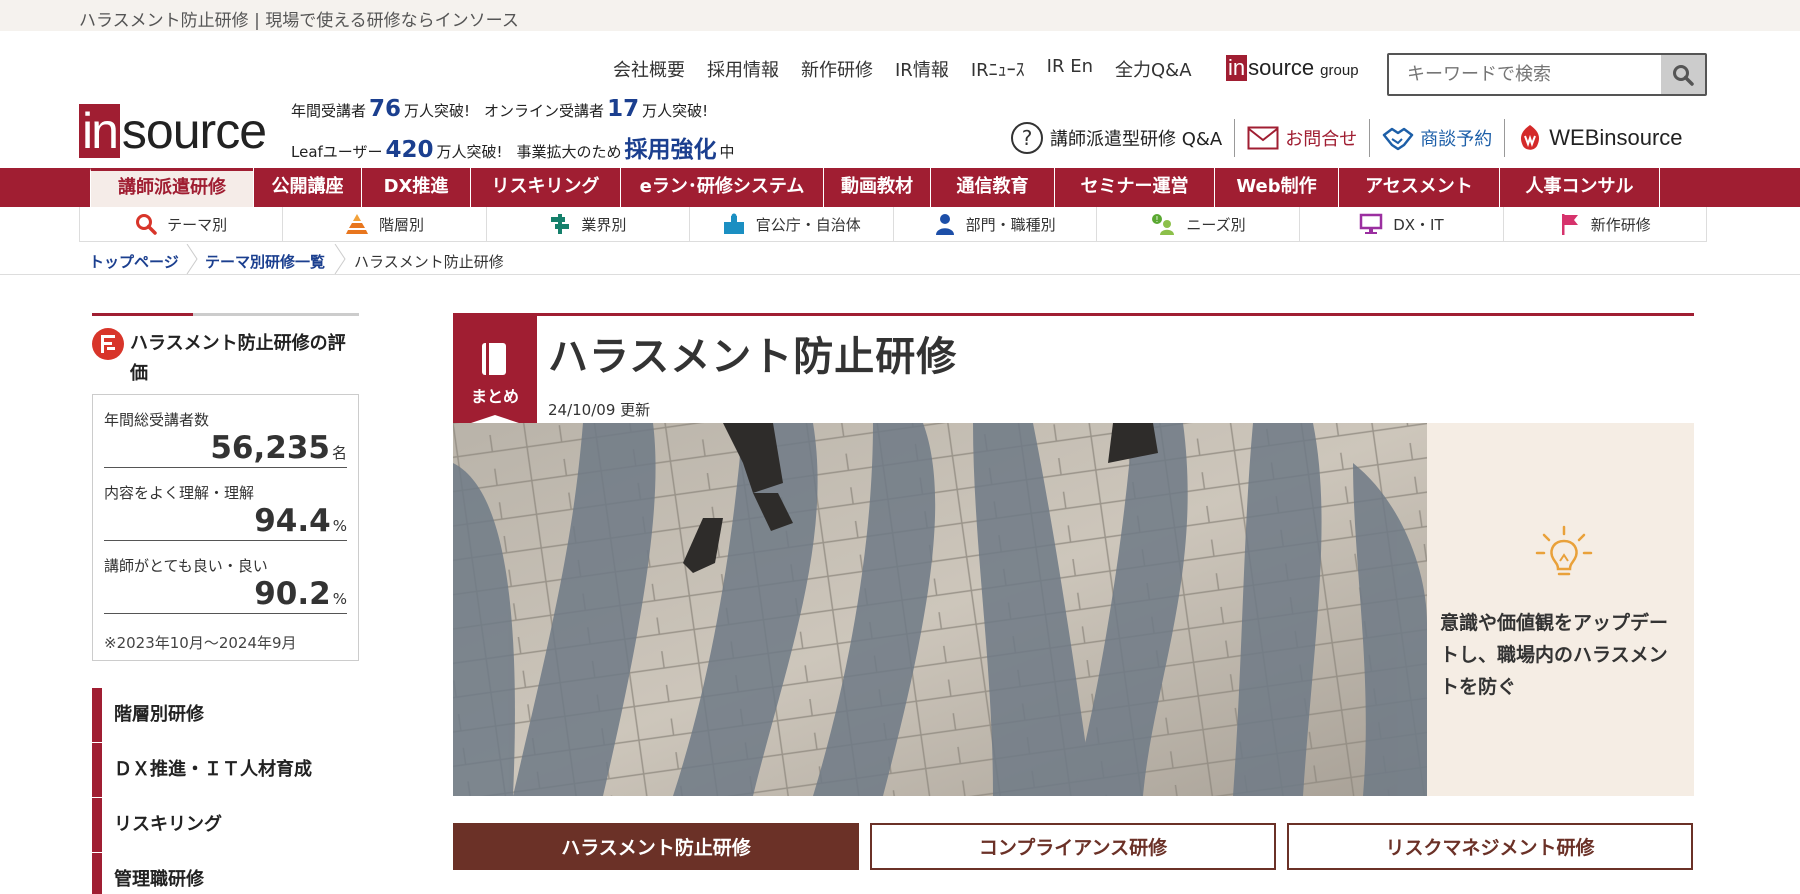 This screenshot has width=1800, height=894. I want to click on stat-item: 年間総受講者数 56,235 名, so click(225, 431).